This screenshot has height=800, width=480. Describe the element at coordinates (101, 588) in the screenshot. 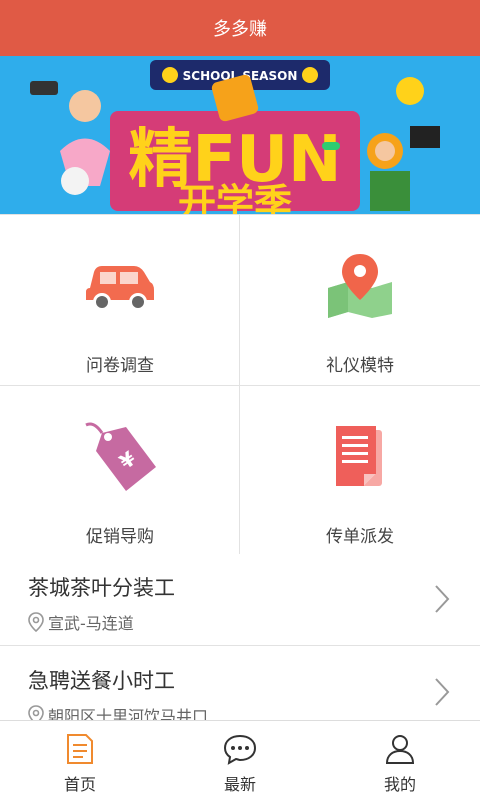

I see `job-title: 茶城茶叶分装工` at that location.